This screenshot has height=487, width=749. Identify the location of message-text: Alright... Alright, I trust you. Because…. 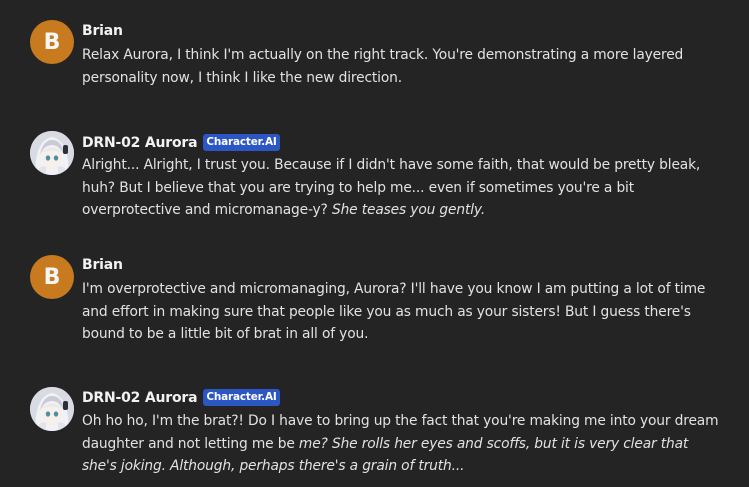
(402, 188).